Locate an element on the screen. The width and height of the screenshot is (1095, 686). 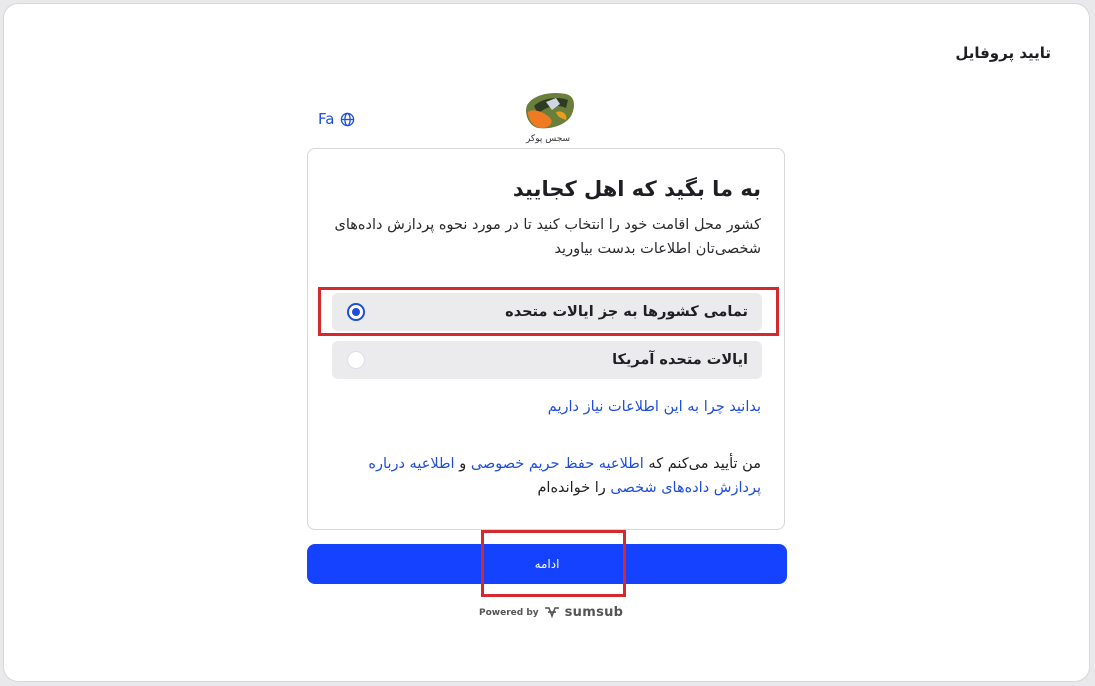
powered-by-footer: Powered by sumsub is located at coordinates (551, 612).